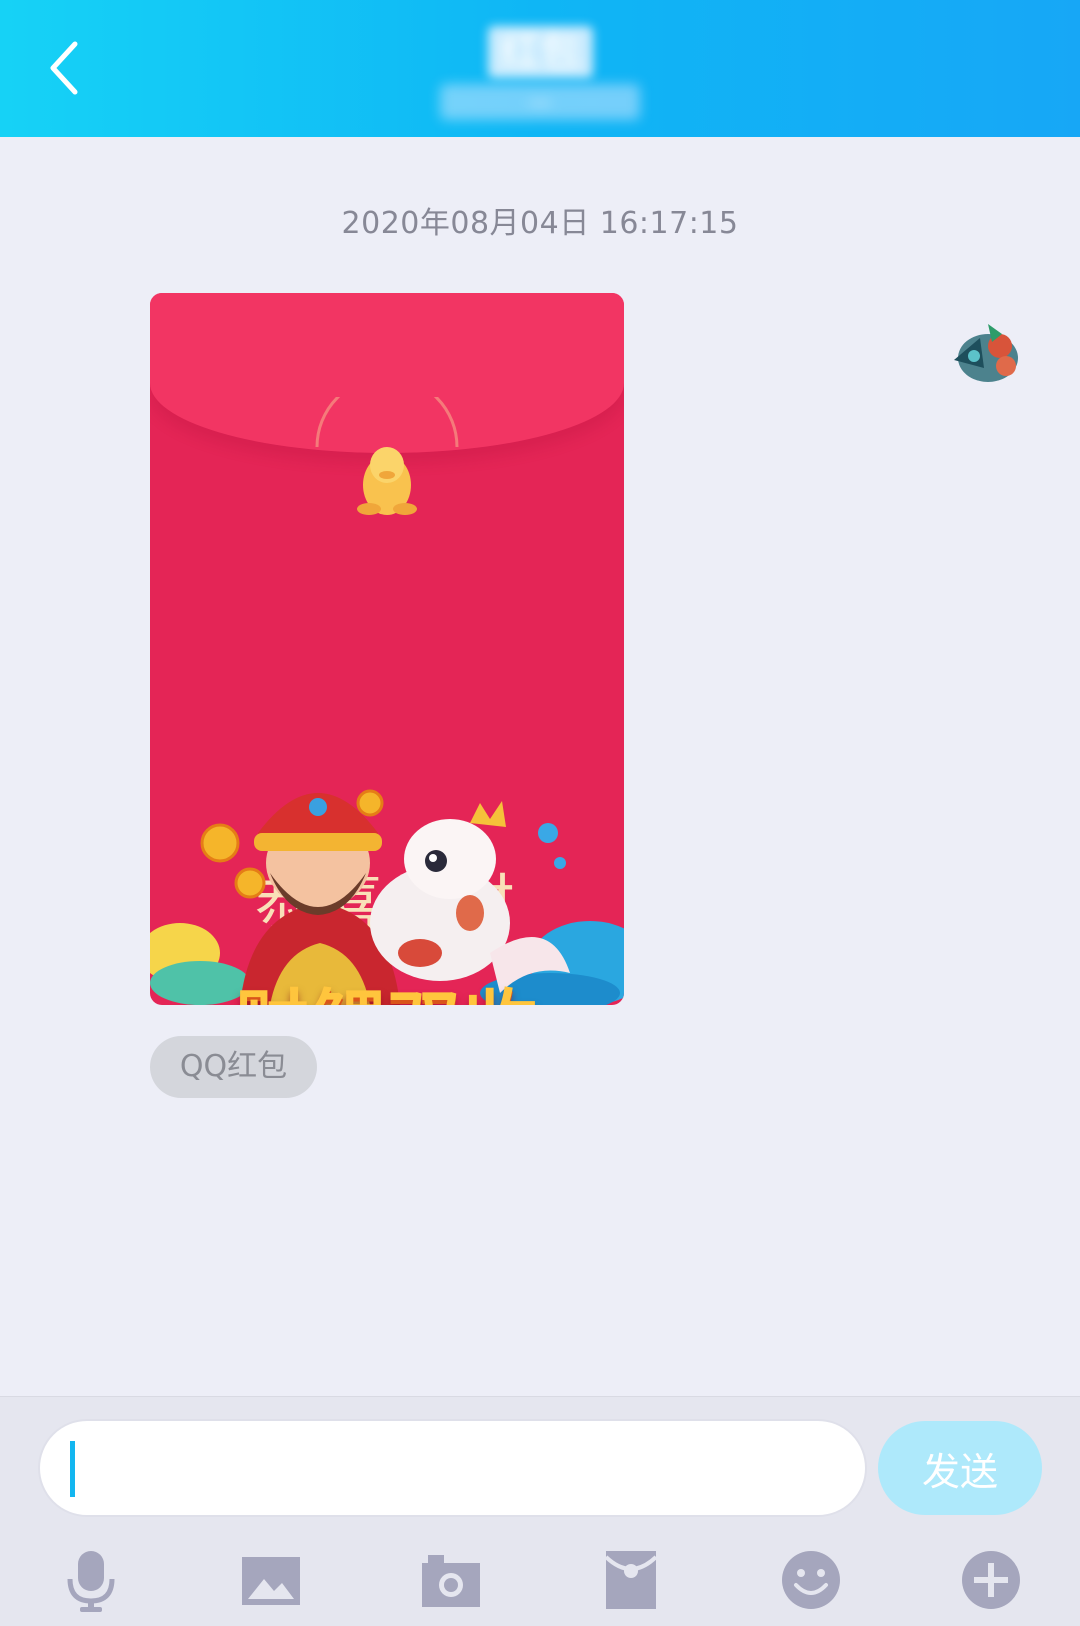  I want to click on red-packet-icon, so click(631, 1580).